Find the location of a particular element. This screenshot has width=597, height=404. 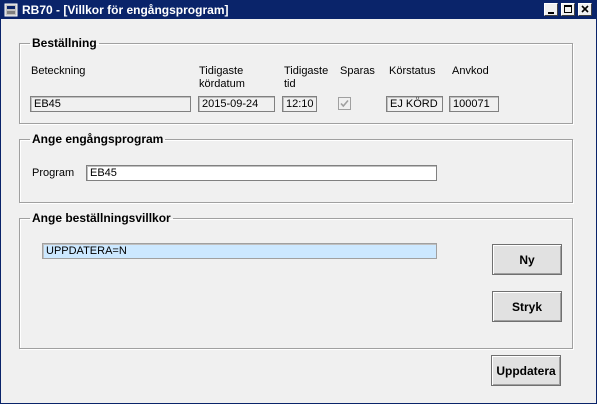

app-icon is located at coordinates (11, 10).